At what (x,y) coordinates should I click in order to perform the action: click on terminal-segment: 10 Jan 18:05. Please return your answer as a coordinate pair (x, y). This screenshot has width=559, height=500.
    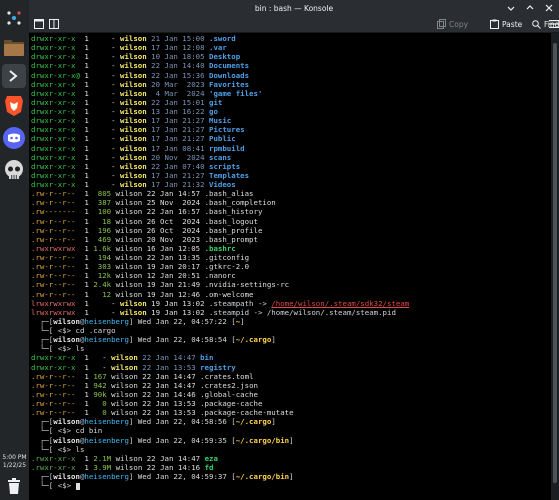
    Looking at the image, I should click on (177, 57).